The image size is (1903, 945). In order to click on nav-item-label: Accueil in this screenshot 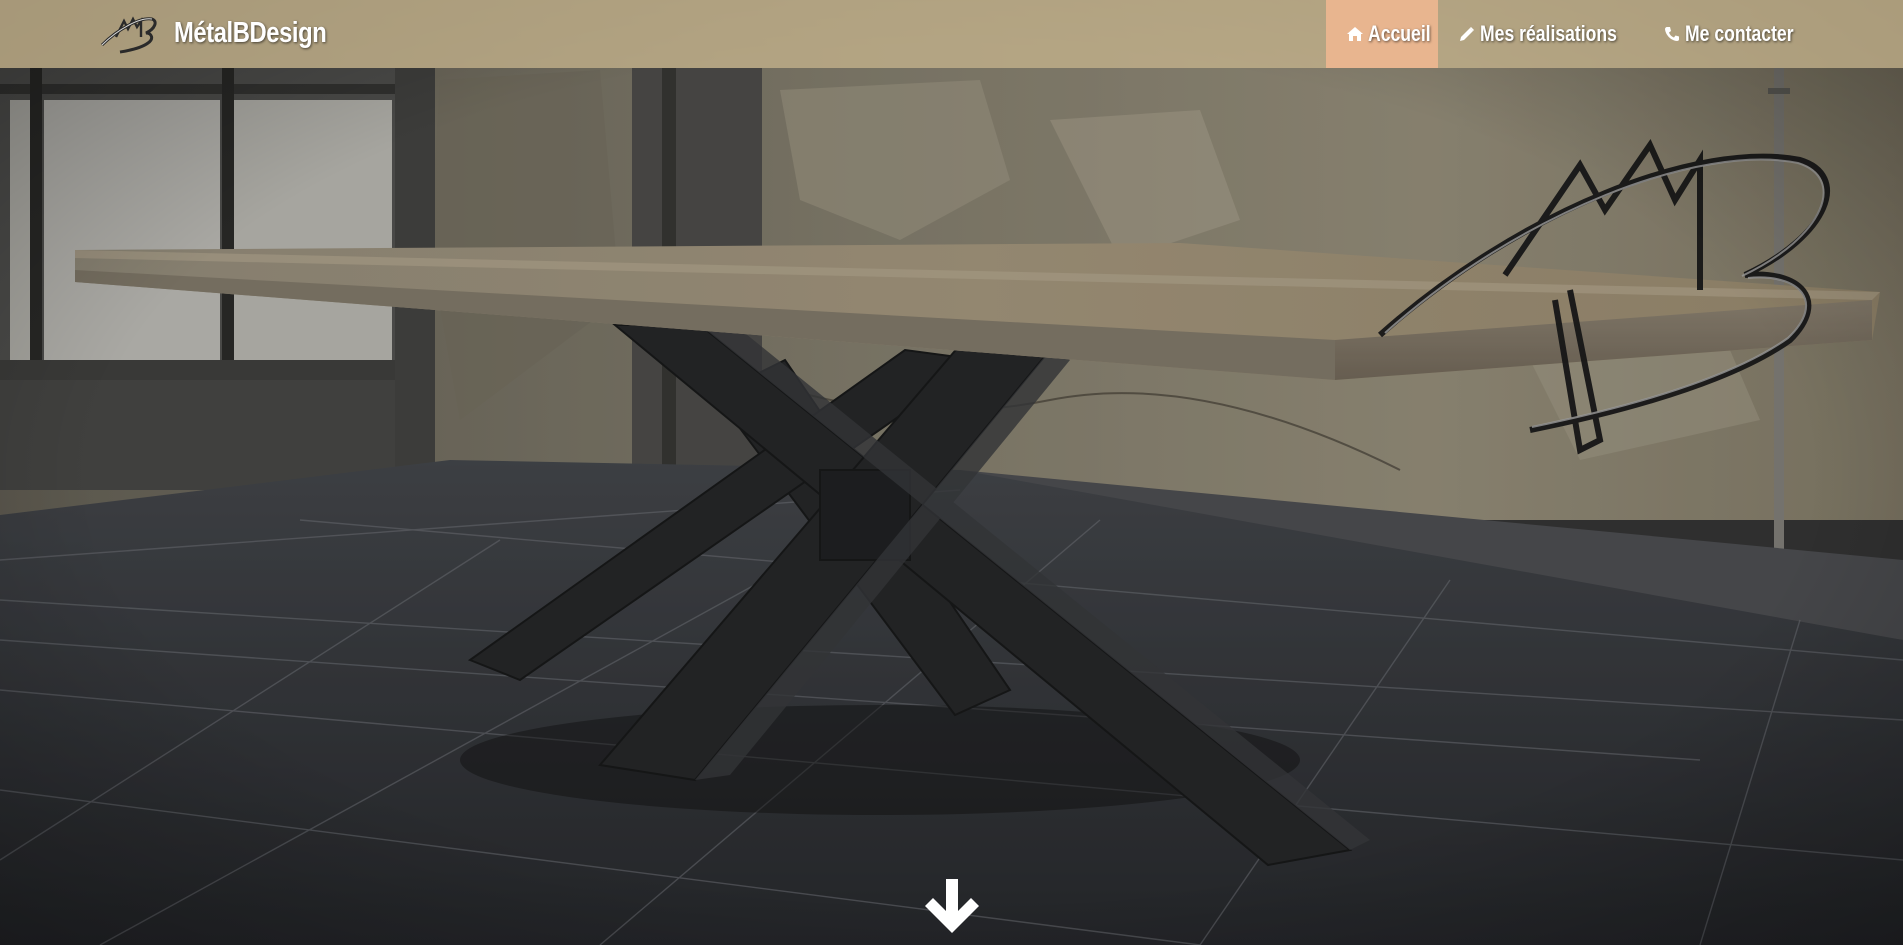, I will do `click(1399, 33)`.